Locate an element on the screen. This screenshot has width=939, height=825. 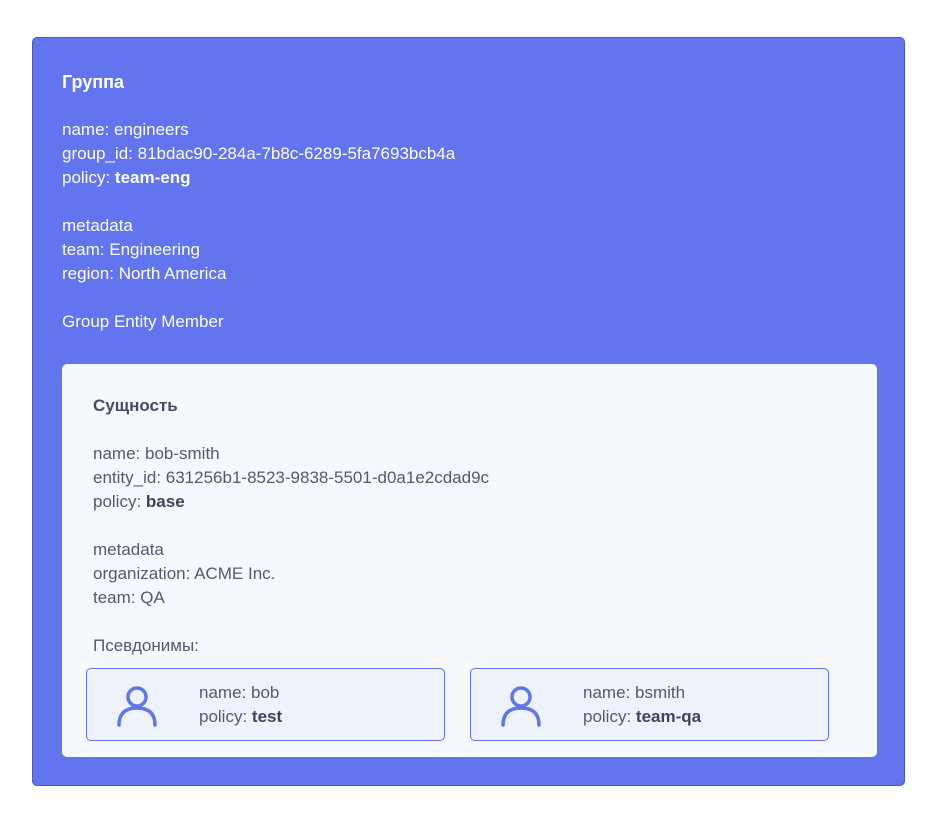
group-metadata-team-label: team: is located at coordinates (86, 249).